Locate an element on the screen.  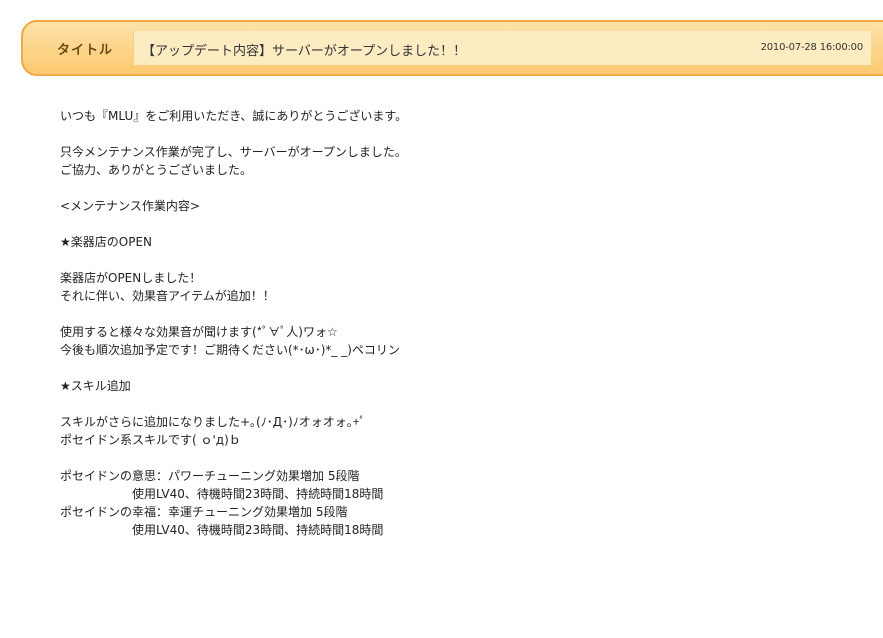
body-text: ポセイドン系スキルです( ｏ'д)ｂ is located at coordinates (150, 440).